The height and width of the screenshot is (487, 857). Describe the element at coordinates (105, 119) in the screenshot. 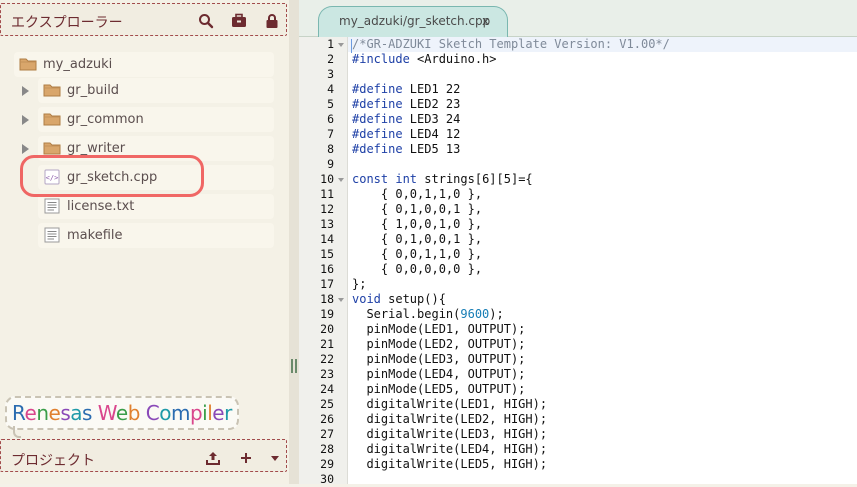

I see `tree-item-label: gr_common` at that location.